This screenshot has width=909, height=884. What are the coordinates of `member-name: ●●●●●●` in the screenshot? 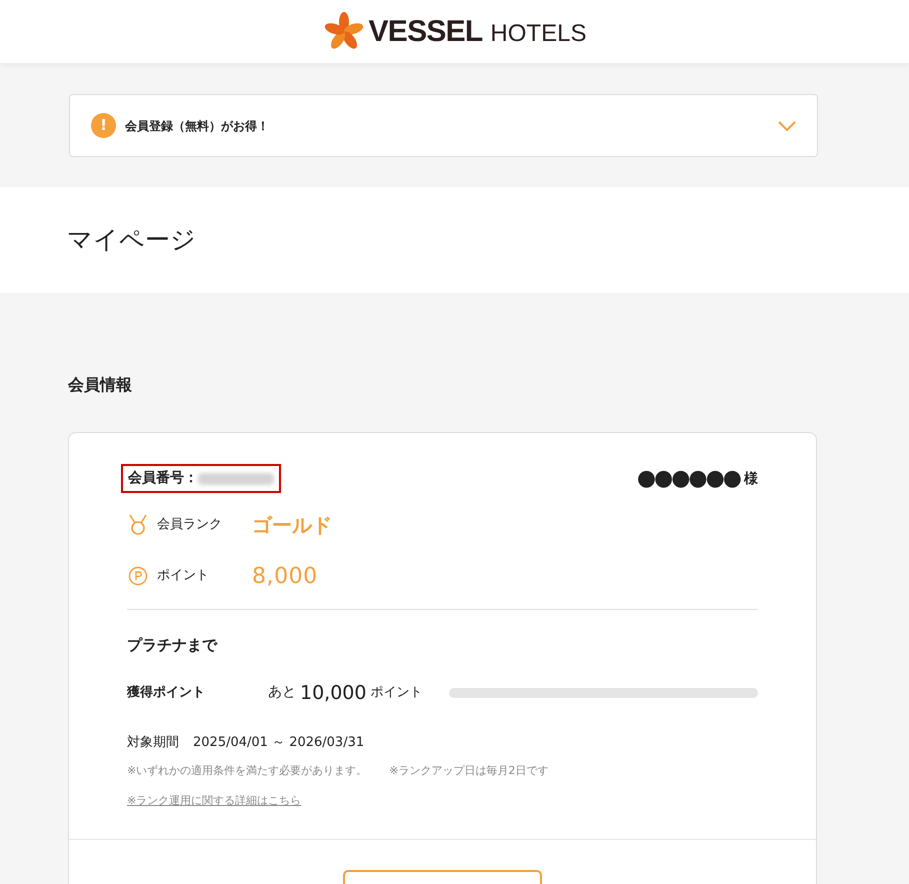 It's located at (688, 479).